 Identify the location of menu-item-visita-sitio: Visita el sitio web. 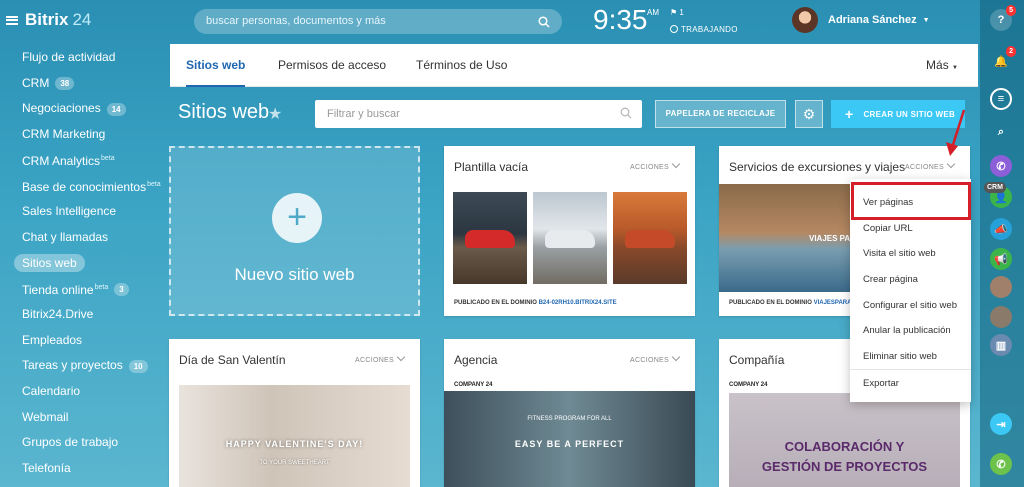
(899, 253).